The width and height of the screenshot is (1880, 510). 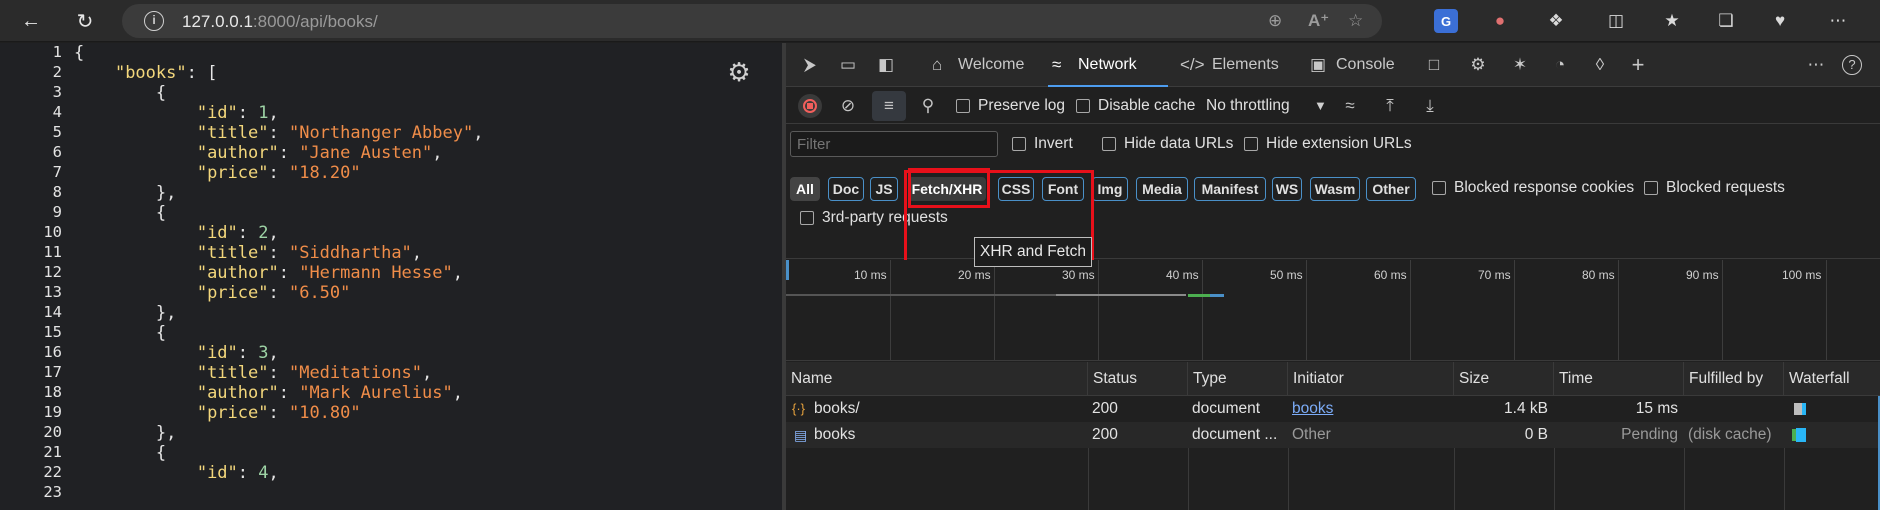 I want to click on preserve-log-label: Preserve log, so click(x=1022, y=105).